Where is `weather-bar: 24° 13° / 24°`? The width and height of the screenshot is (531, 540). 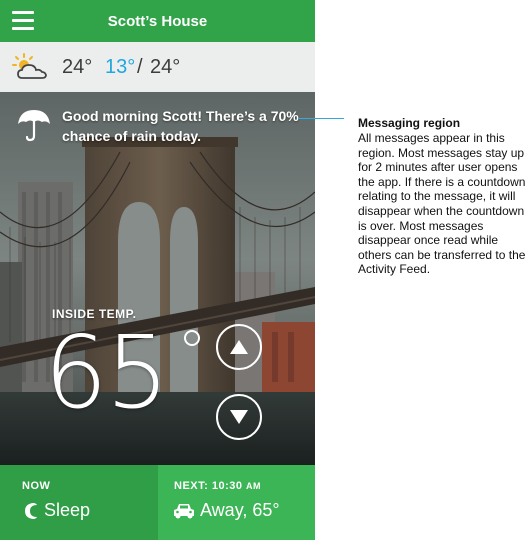 weather-bar: 24° 13° / 24° is located at coordinates (157, 67).